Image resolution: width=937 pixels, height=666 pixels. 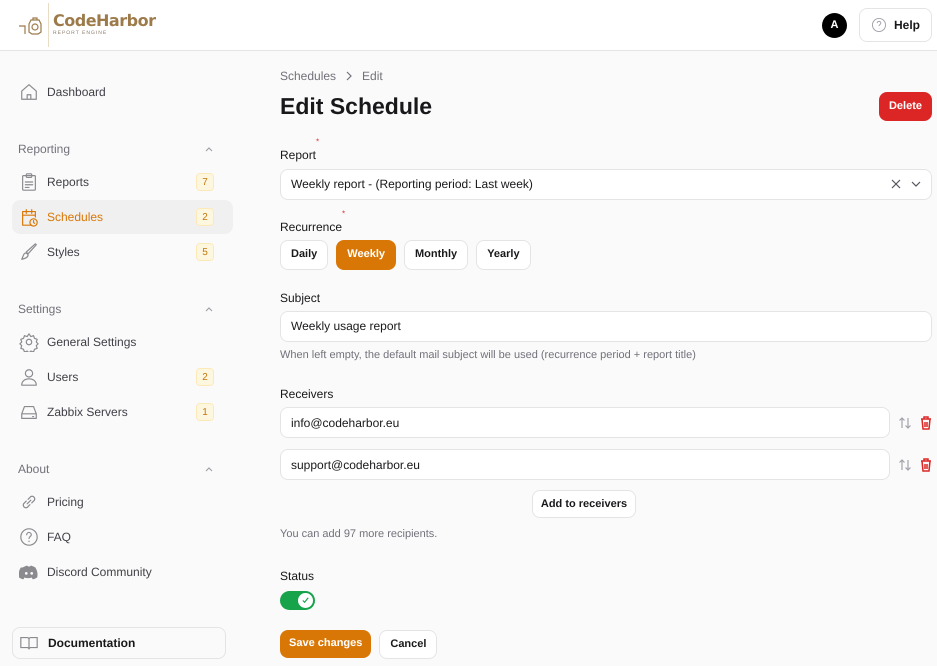 What do you see at coordinates (122, 537) in the screenshot?
I see `sidebar-item: FAQ` at bounding box center [122, 537].